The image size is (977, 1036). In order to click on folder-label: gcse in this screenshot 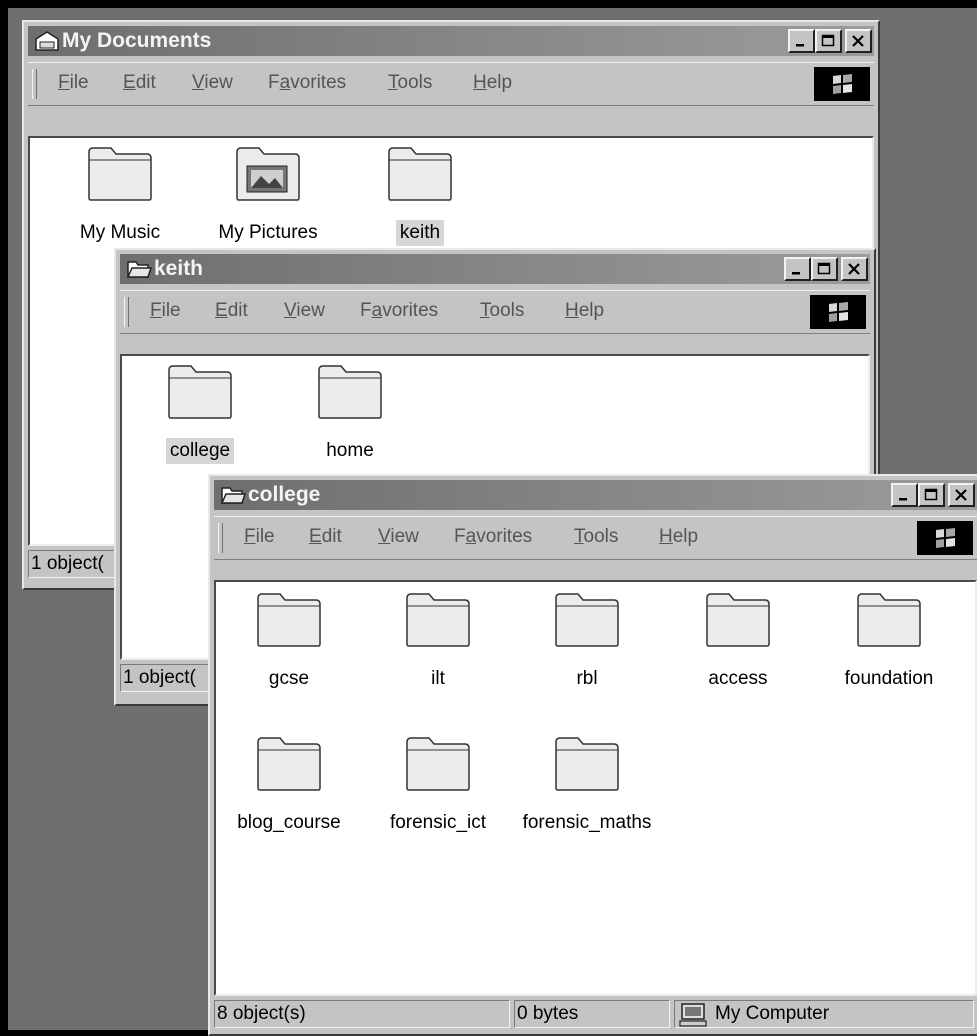, I will do `click(289, 678)`.